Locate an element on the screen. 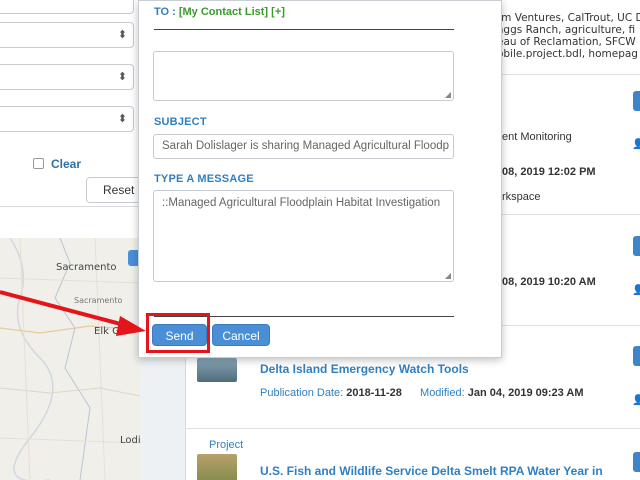  message-label: TYPE A MESSAGE is located at coordinates (204, 179).